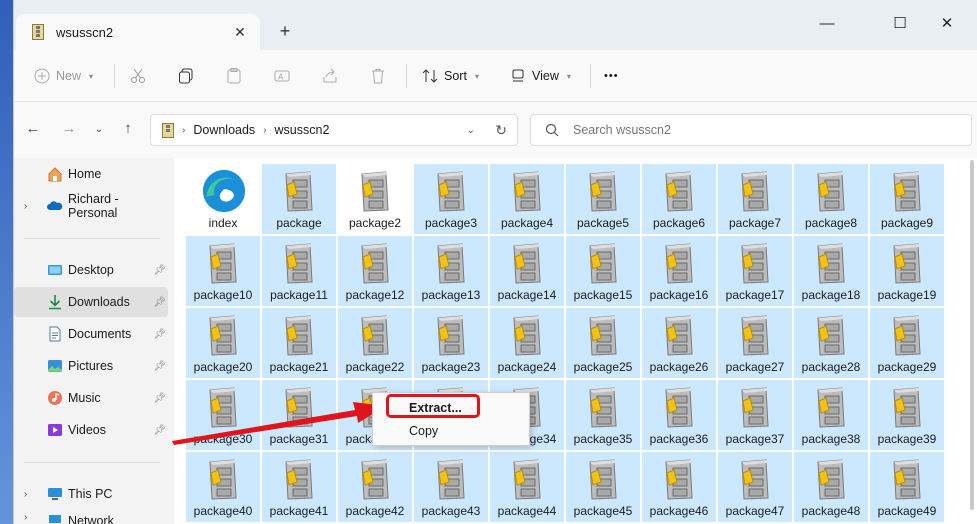 The image size is (977, 524). I want to click on search-box, so click(751, 130).